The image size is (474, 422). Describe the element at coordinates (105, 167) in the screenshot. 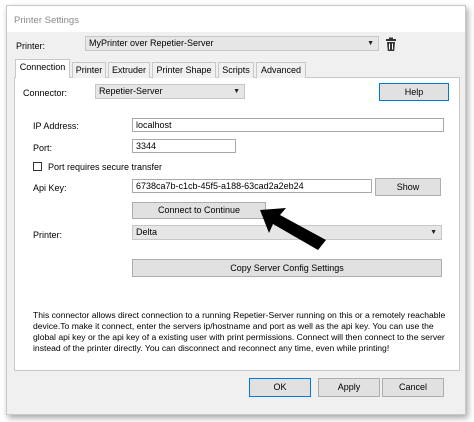

I see `secure-transfer-label: Port requires secure transfer` at that location.